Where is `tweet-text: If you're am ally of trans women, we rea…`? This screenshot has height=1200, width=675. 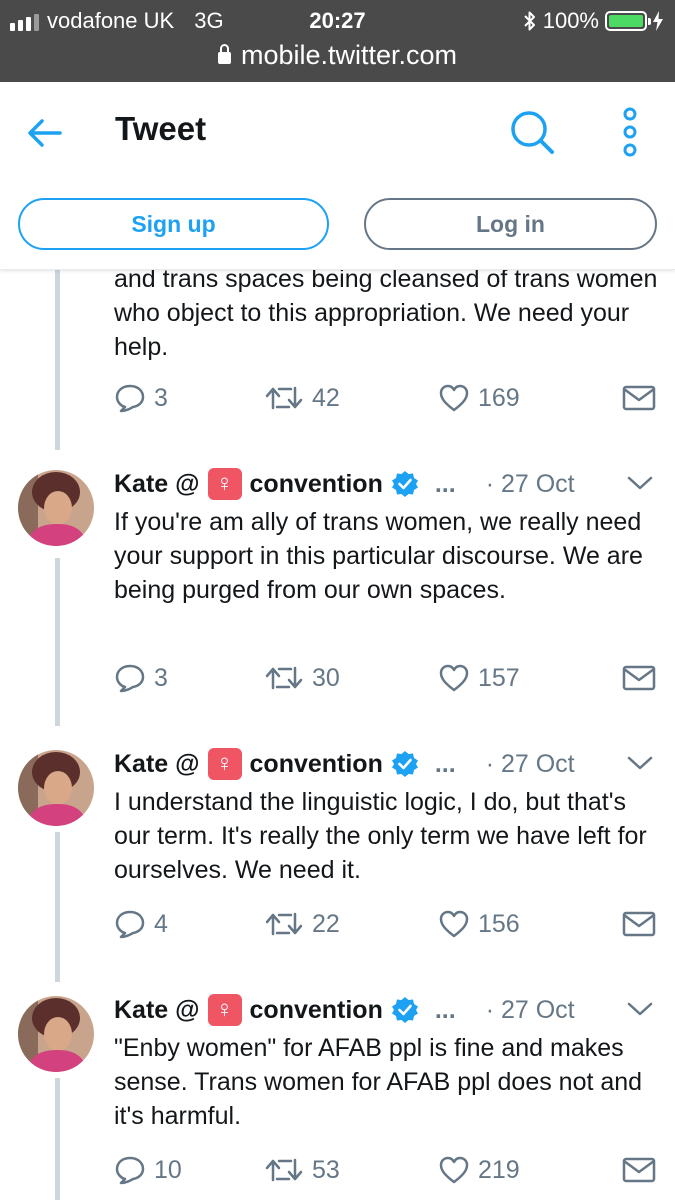 tweet-text: If you're am ally of trans women, we rea… is located at coordinates (378, 556).